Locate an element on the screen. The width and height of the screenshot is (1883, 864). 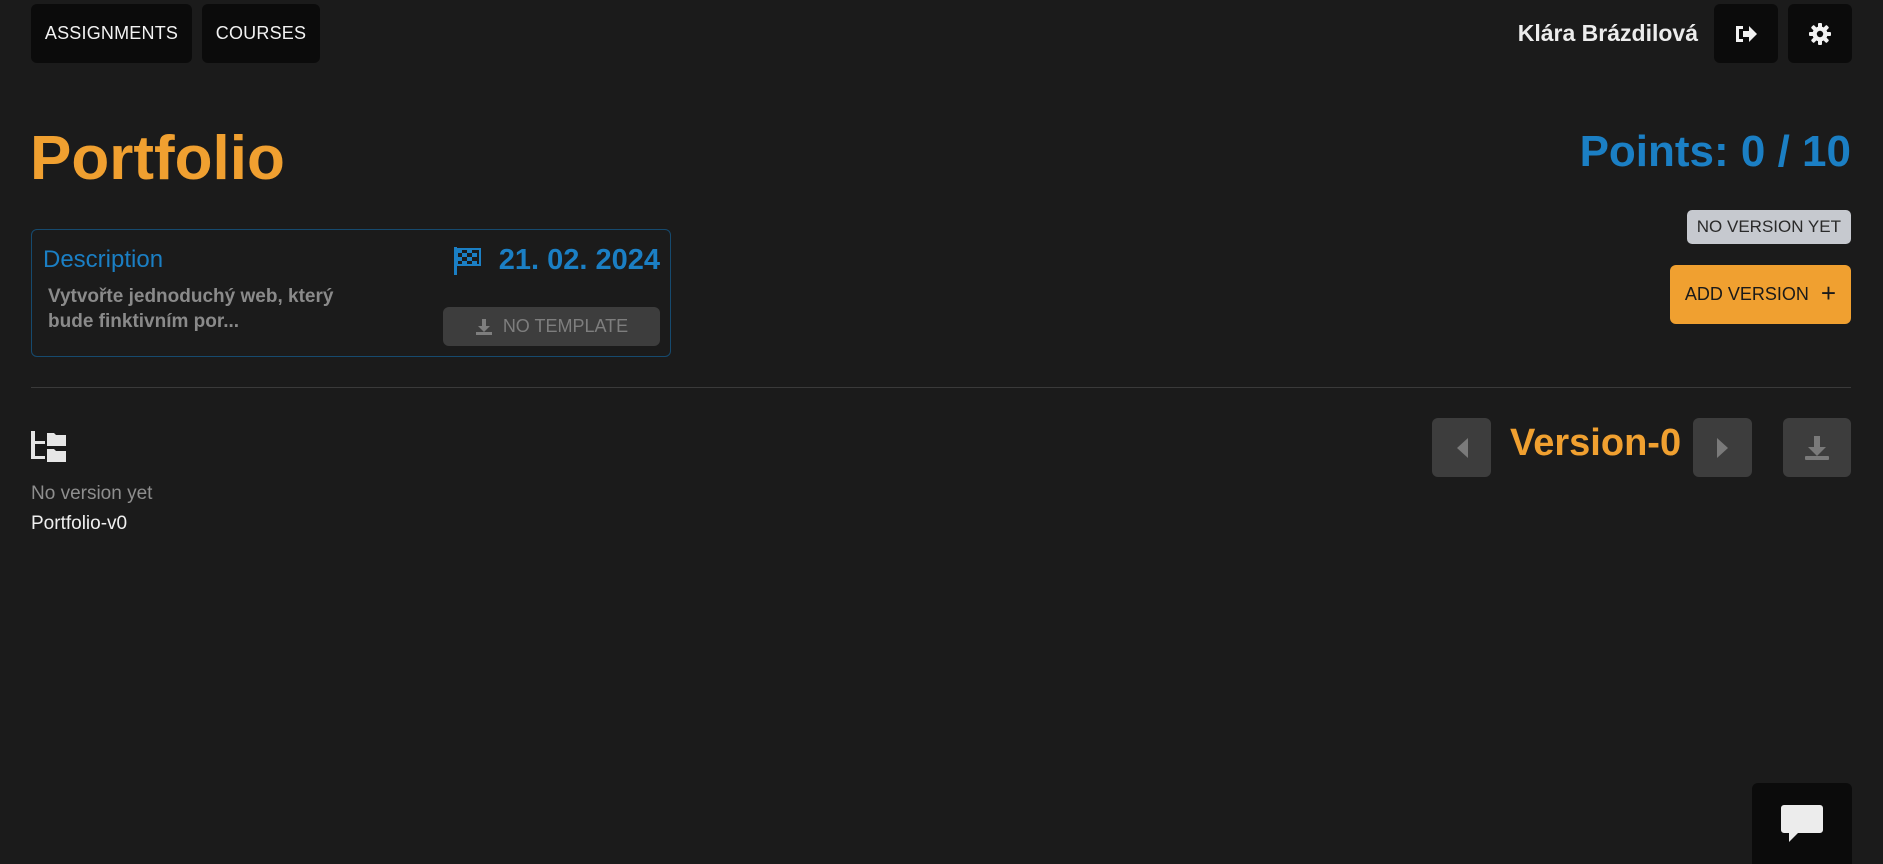
logout-button is located at coordinates (1746, 33).